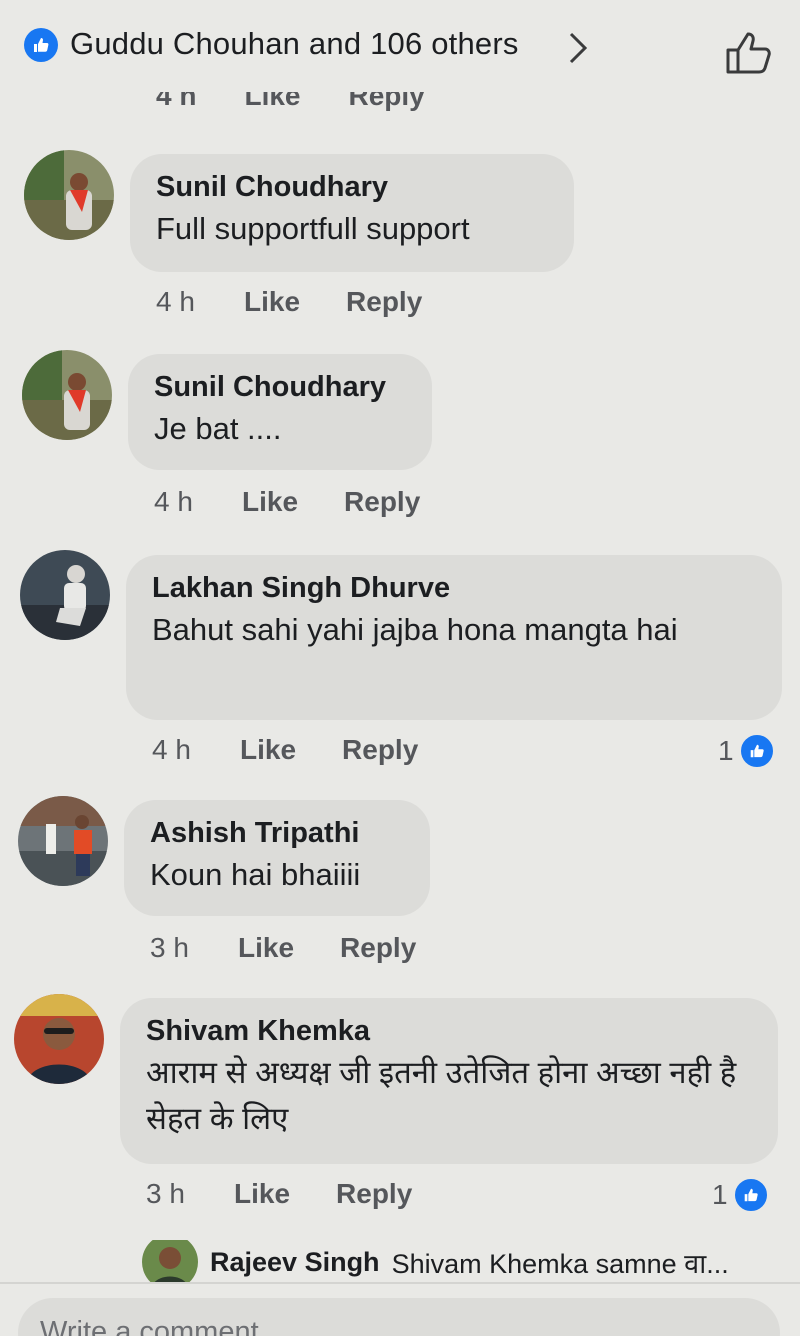  Describe the element at coordinates (313, 228) in the screenshot. I see `comment-text: Full supportfull support` at that location.